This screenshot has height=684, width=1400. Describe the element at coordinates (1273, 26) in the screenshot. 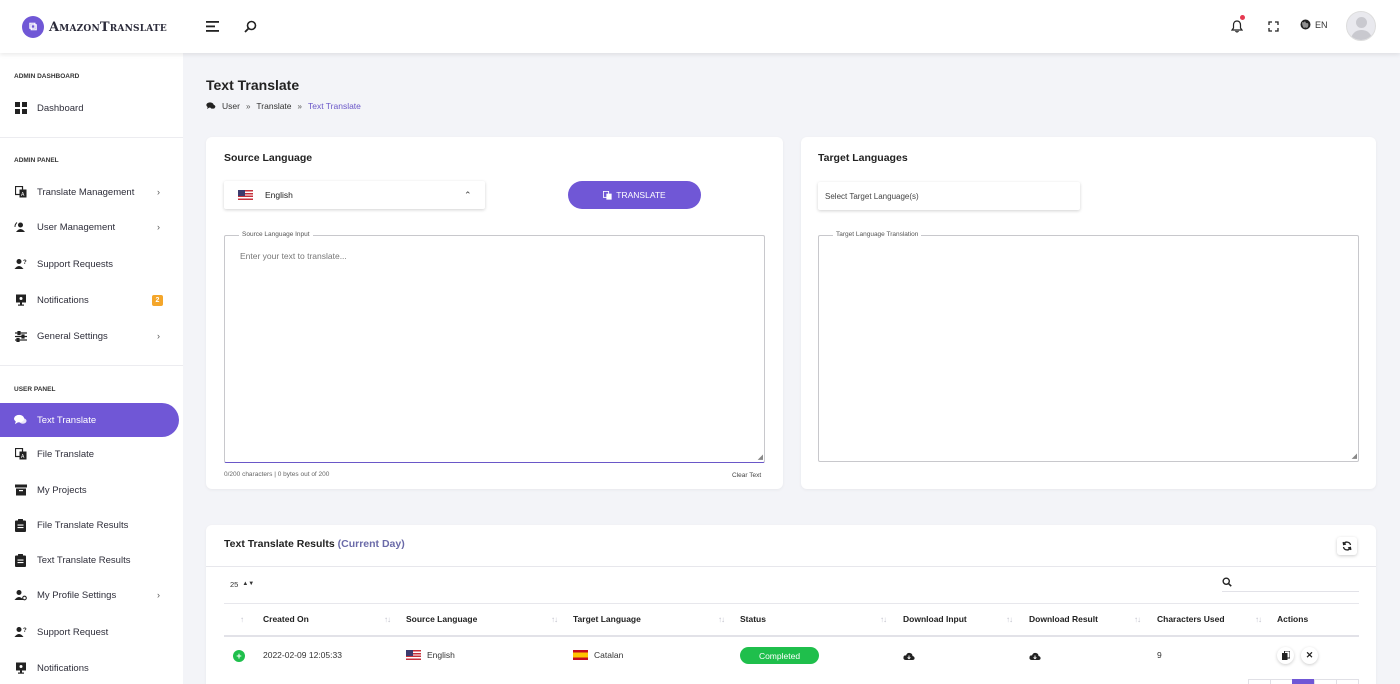

I see `fullscreen-icon` at that location.